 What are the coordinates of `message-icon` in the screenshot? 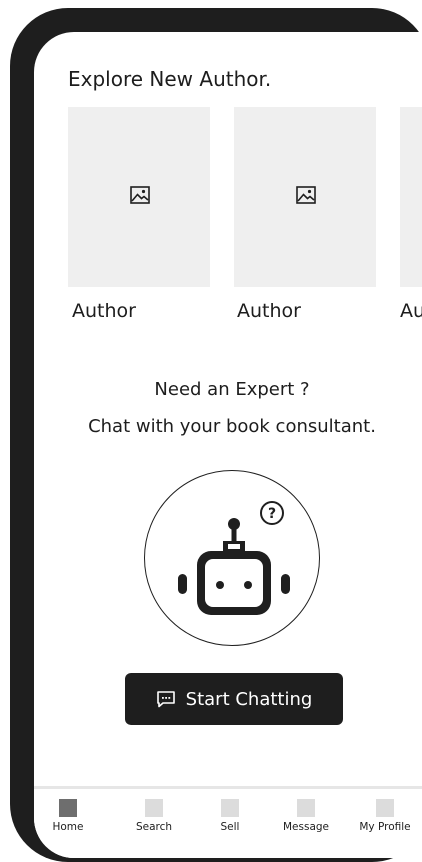 It's located at (306, 808).